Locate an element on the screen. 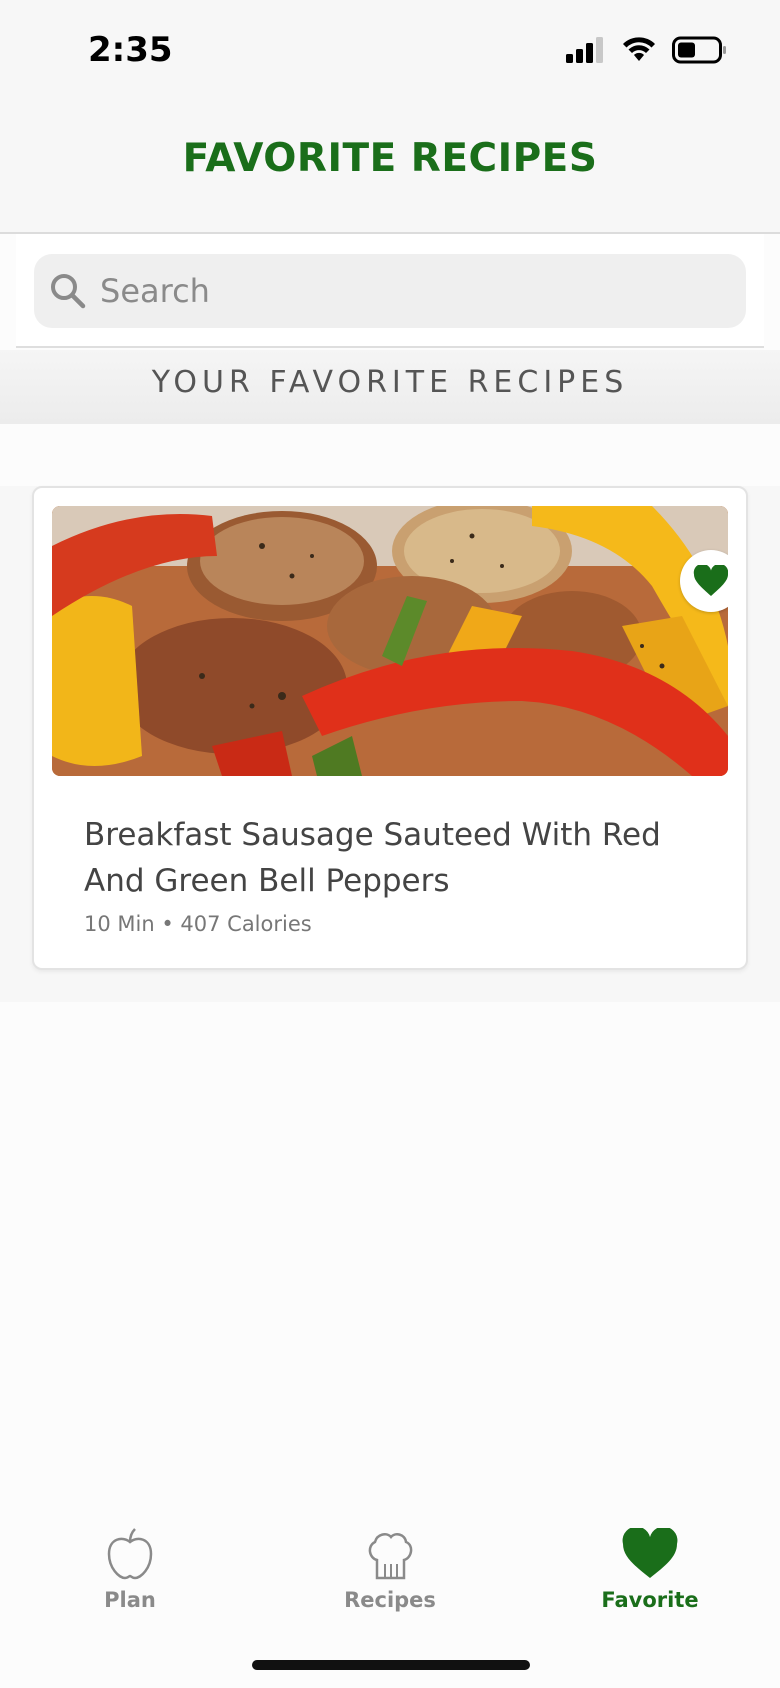 The width and height of the screenshot is (780, 1688). section-heading: YOUR FAVORITE RECIPES is located at coordinates (390, 387).